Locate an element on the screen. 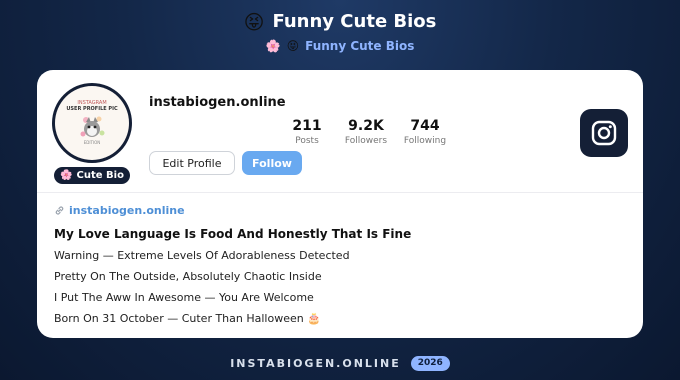  page-footer: INSTABIOGEN.ONLINE 2026 is located at coordinates (340, 363).